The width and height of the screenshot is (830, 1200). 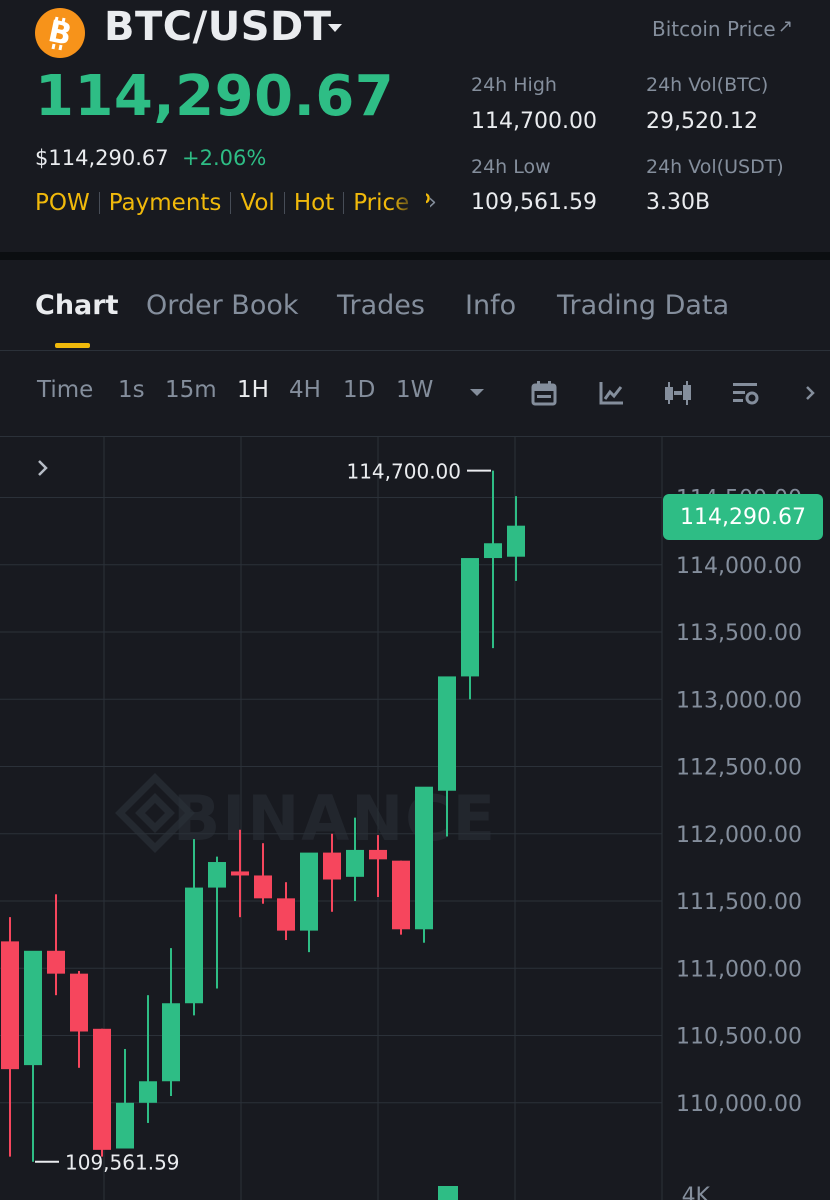 What do you see at coordinates (218, 27) in the screenshot?
I see `trading-pair-selector: BTC/USDT` at bounding box center [218, 27].